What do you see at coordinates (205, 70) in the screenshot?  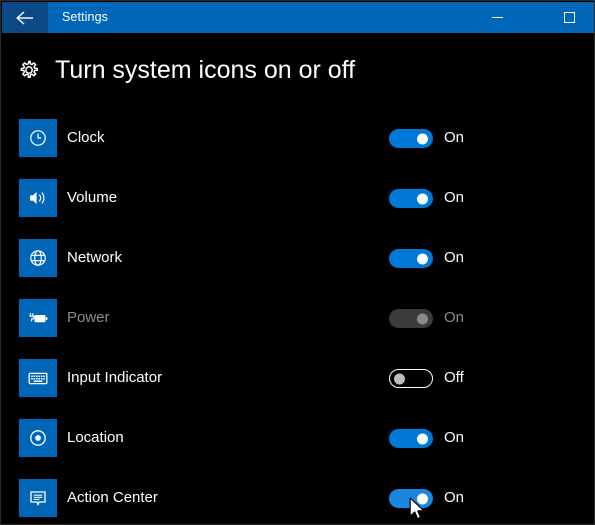 I see `page-title: Turn system icons on or off` at bounding box center [205, 70].